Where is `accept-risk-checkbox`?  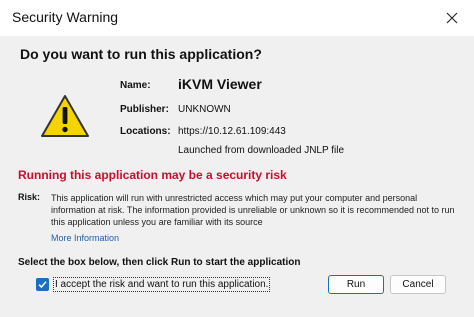
accept-risk-checkbox is located at coordinates (42, 284).